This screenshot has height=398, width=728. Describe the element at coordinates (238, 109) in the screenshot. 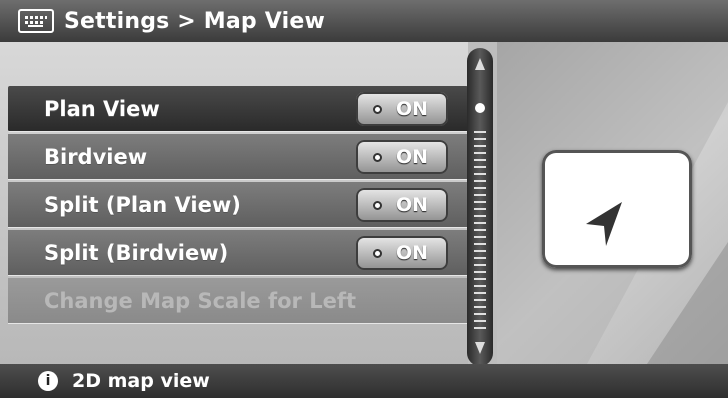

I see `menu-item-plan-view: Plan View ON` at that location.